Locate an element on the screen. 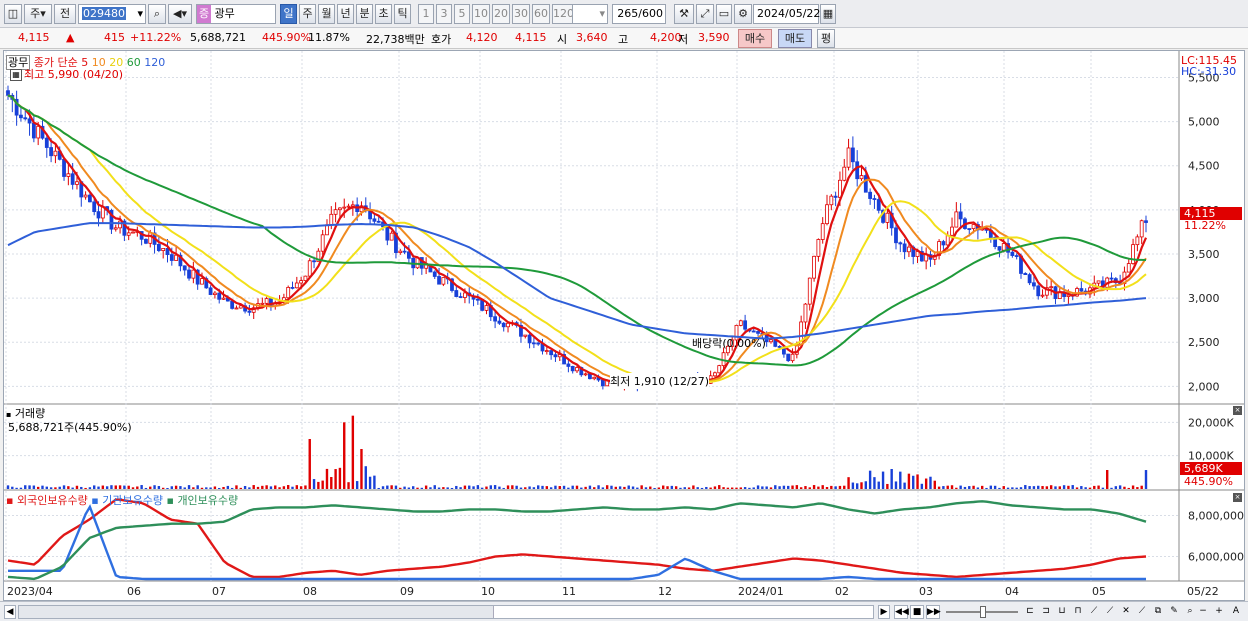 The height and width of the screenshot is (621, 1248). holding-lines is located at coordinates (577, 539).